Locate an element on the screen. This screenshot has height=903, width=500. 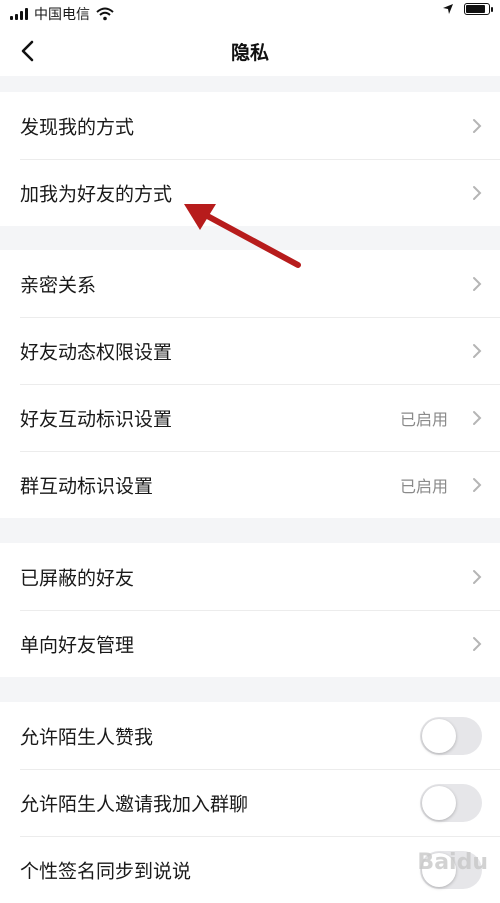
row-blocked-friends: 已屏蔽的好友 is located at coordinates (250, 576).